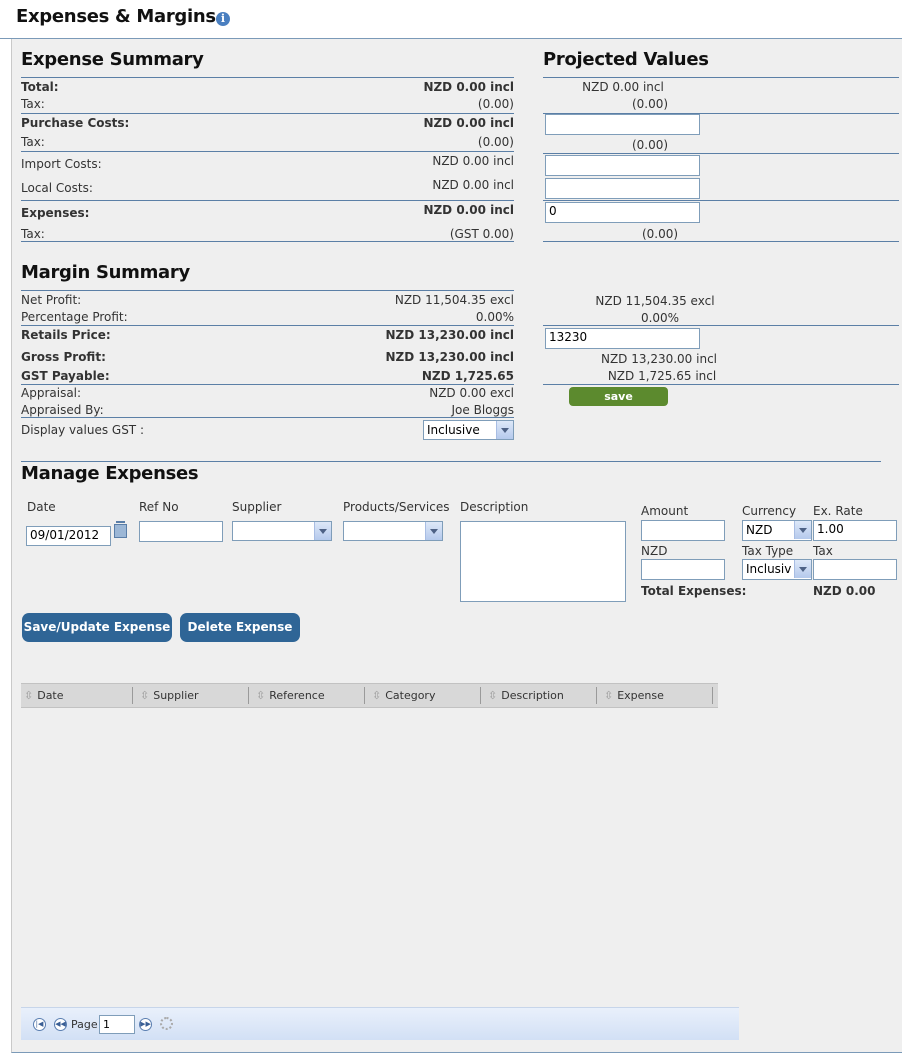  Describe the element at coordinates (223, 19) in the screenshot. I see `info-icon: i` at that location.